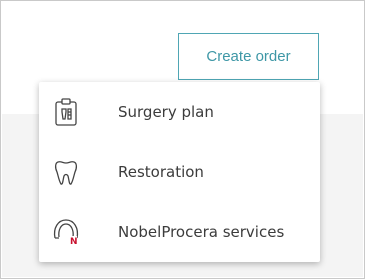 This screenshot has width=365, height=279. What do you see at coordinates (161, 172) in the screenshot?
I see `menu-item-label: Restoration` at bounding box center [161, 172].